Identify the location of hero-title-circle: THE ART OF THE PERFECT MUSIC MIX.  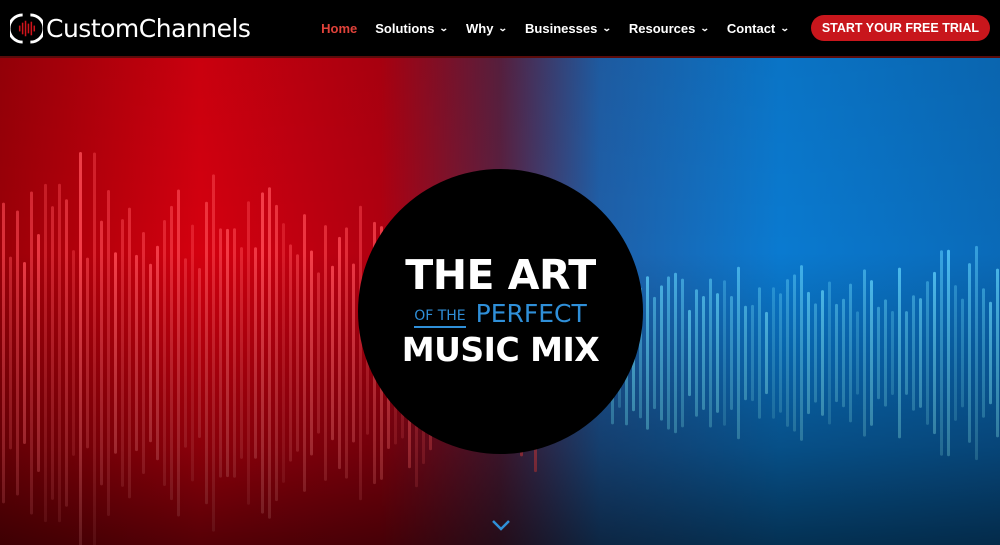
(500, 311).